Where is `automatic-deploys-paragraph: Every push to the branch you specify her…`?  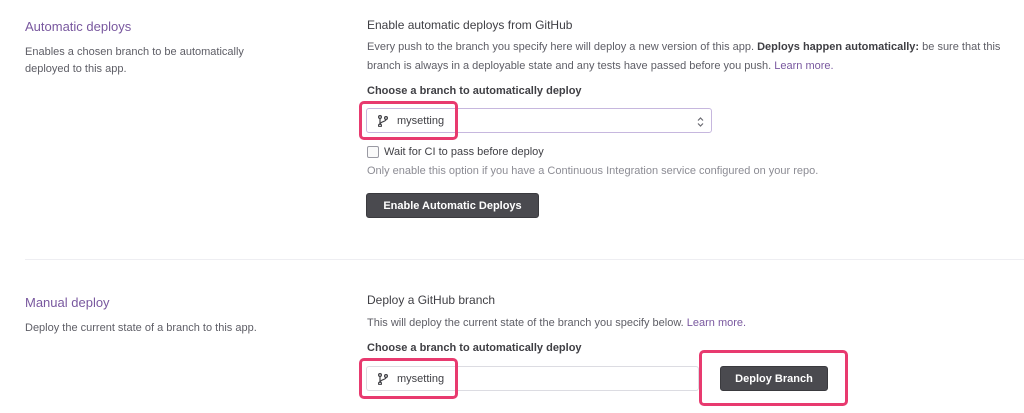 automatic-deploys-paragraph: Every push to the branch you specify her… is located at coordinates (692, 57).